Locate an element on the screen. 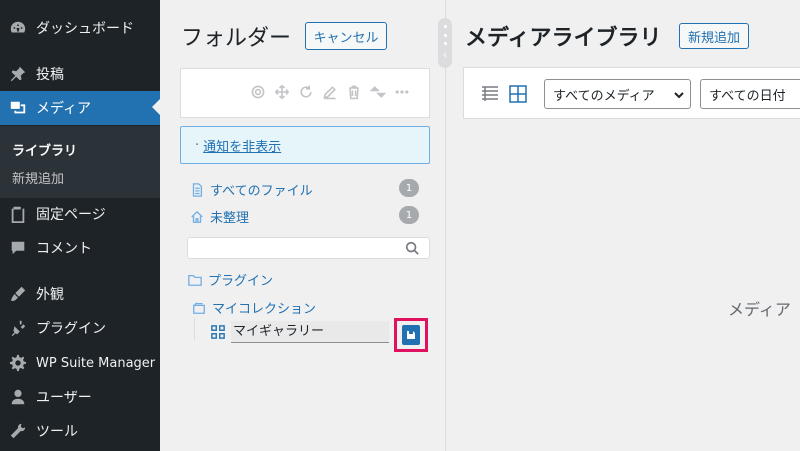 This screenshot has width=800, height=451. all-files-count: 1 is located at coordinates (409, 188).